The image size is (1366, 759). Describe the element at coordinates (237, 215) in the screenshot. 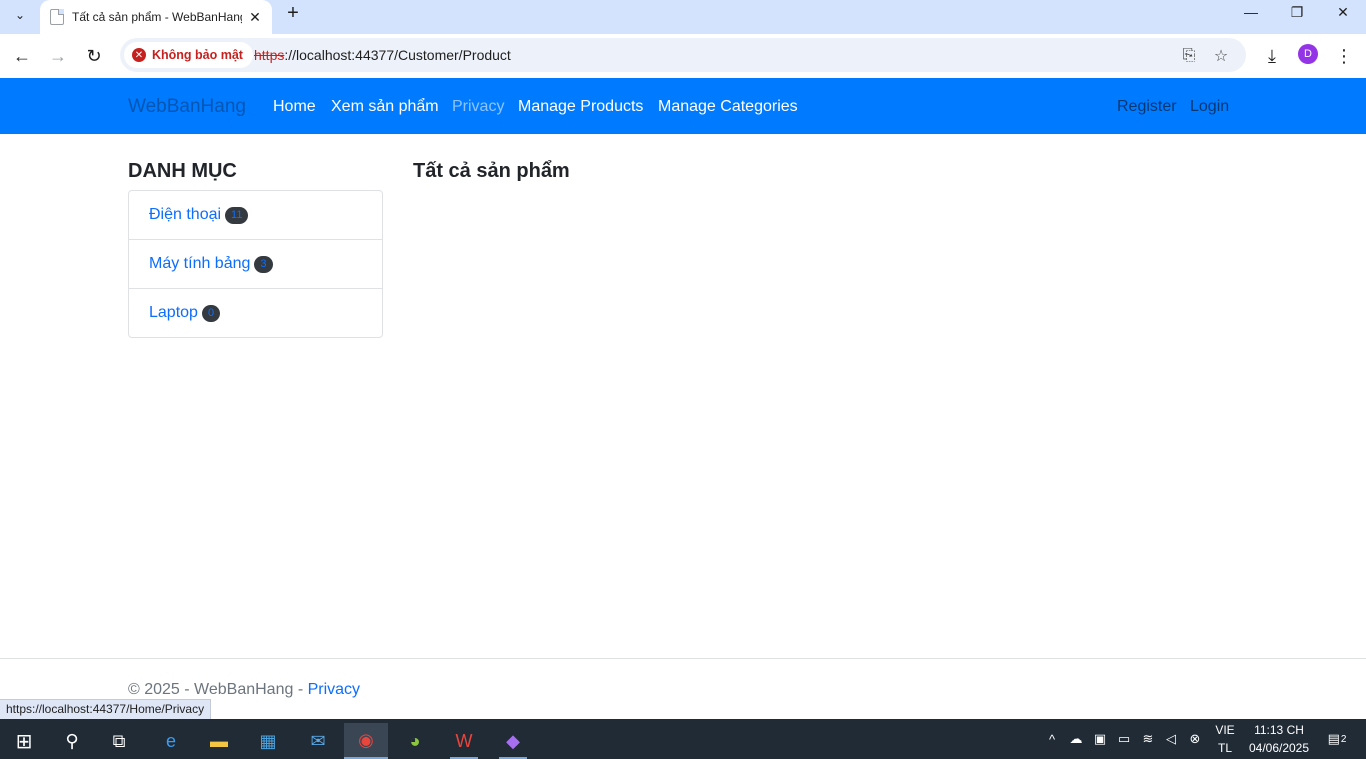

I see `count-badge: 11` at that location.